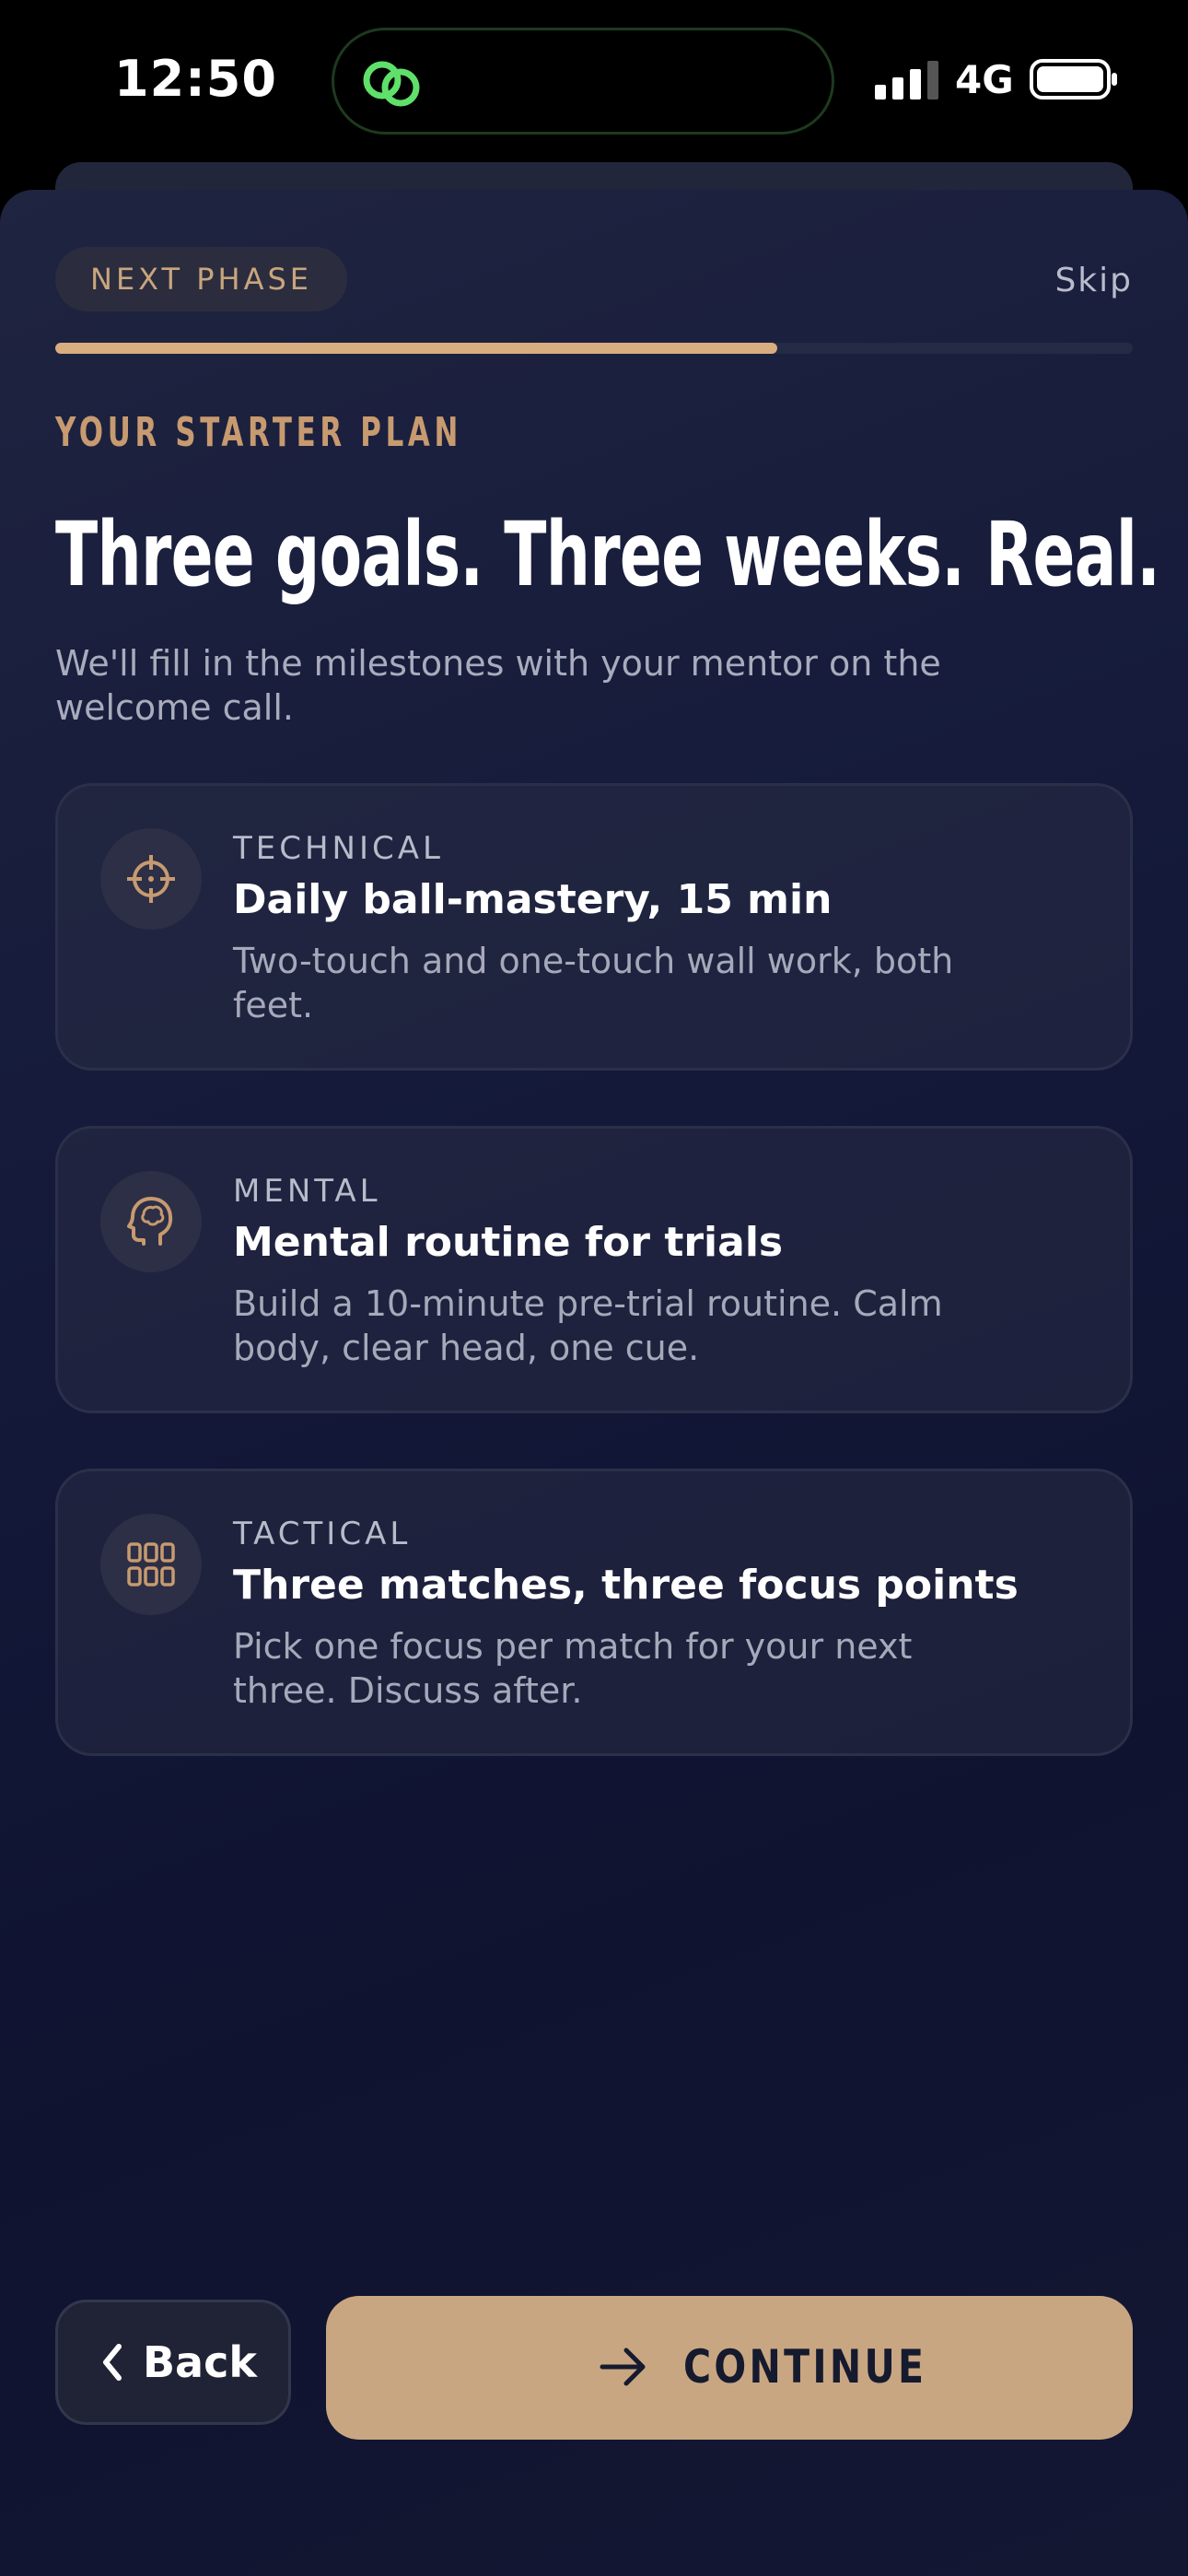 This screenshot has width=1188, height=2576. What do you see at coordinates (338, 848) in the screenshot?
I see `goal-category: TECHNICAL` at bounding box center [338, 848].